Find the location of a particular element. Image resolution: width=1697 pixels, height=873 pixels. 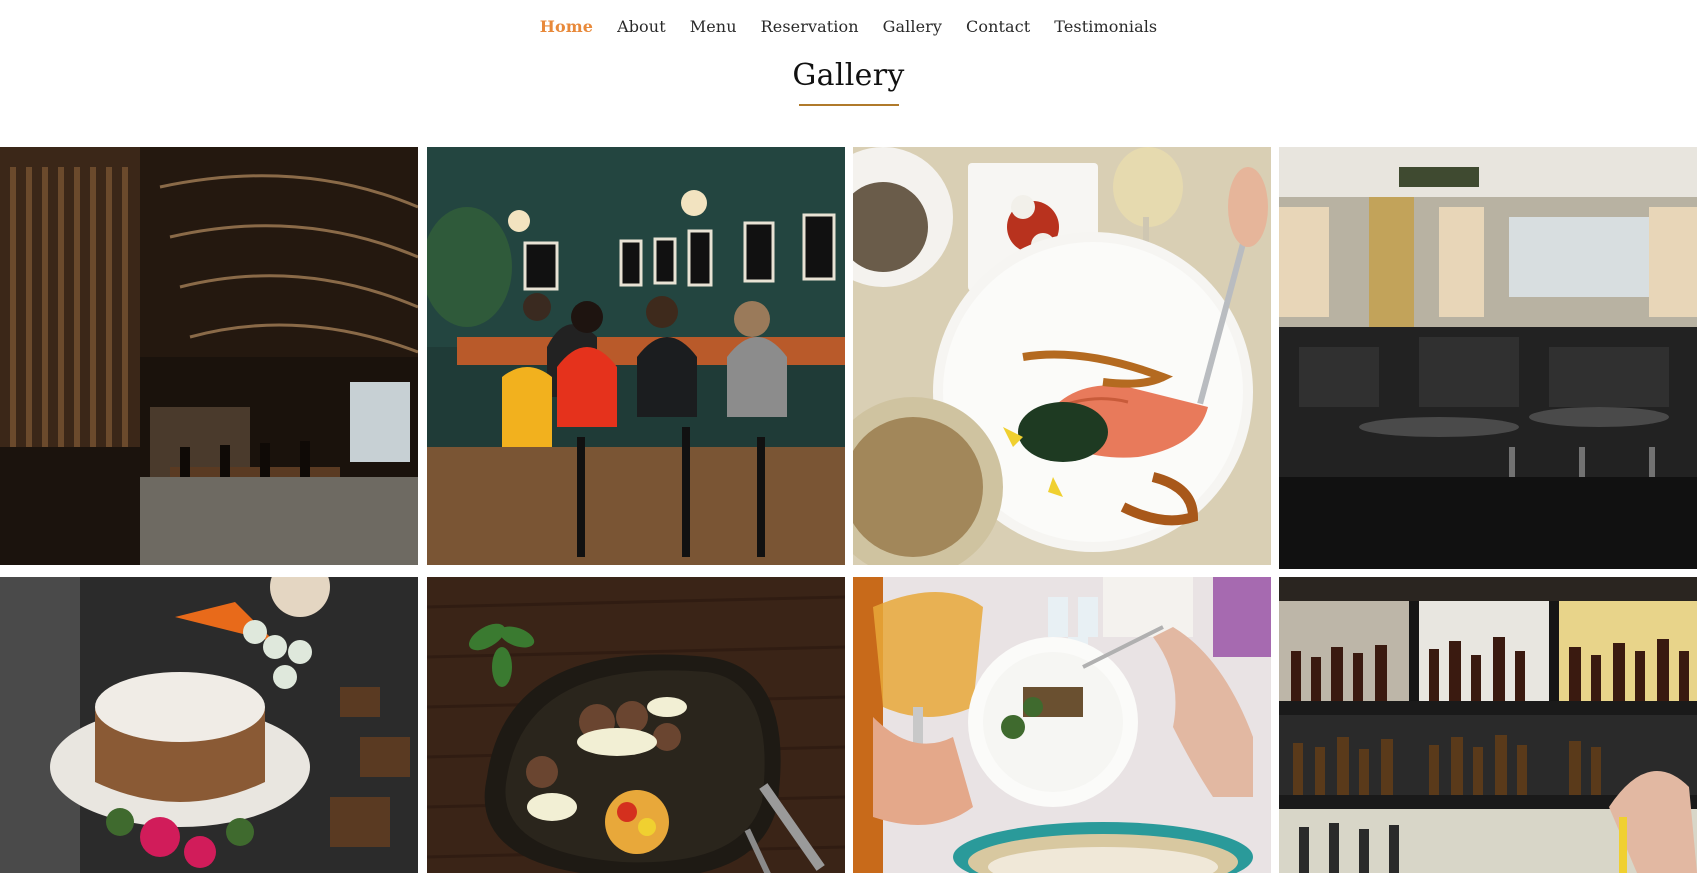

gallery-image-salad-wine is located at coordinates (1062, 725).